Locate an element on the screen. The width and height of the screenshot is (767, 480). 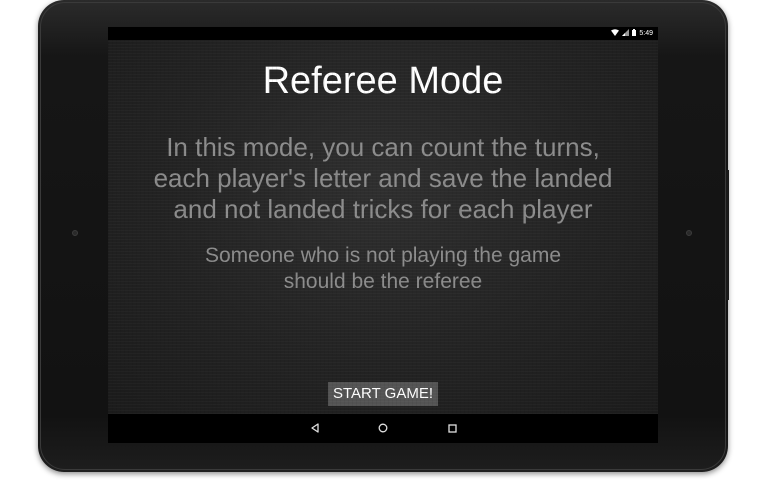
volume-key is located at coordinates (727, 235).